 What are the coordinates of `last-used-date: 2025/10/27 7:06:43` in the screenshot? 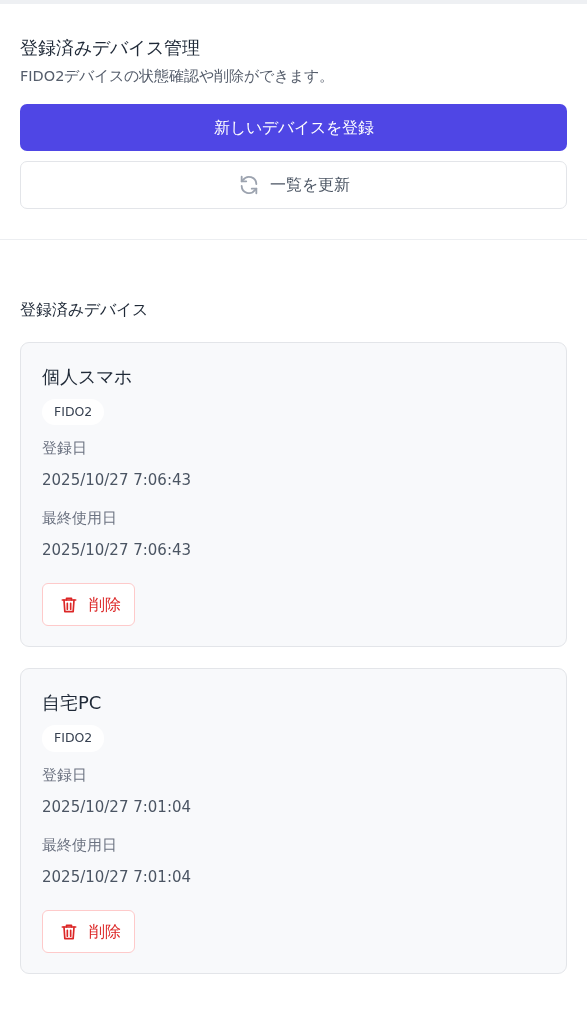 It's located at (117, 550).